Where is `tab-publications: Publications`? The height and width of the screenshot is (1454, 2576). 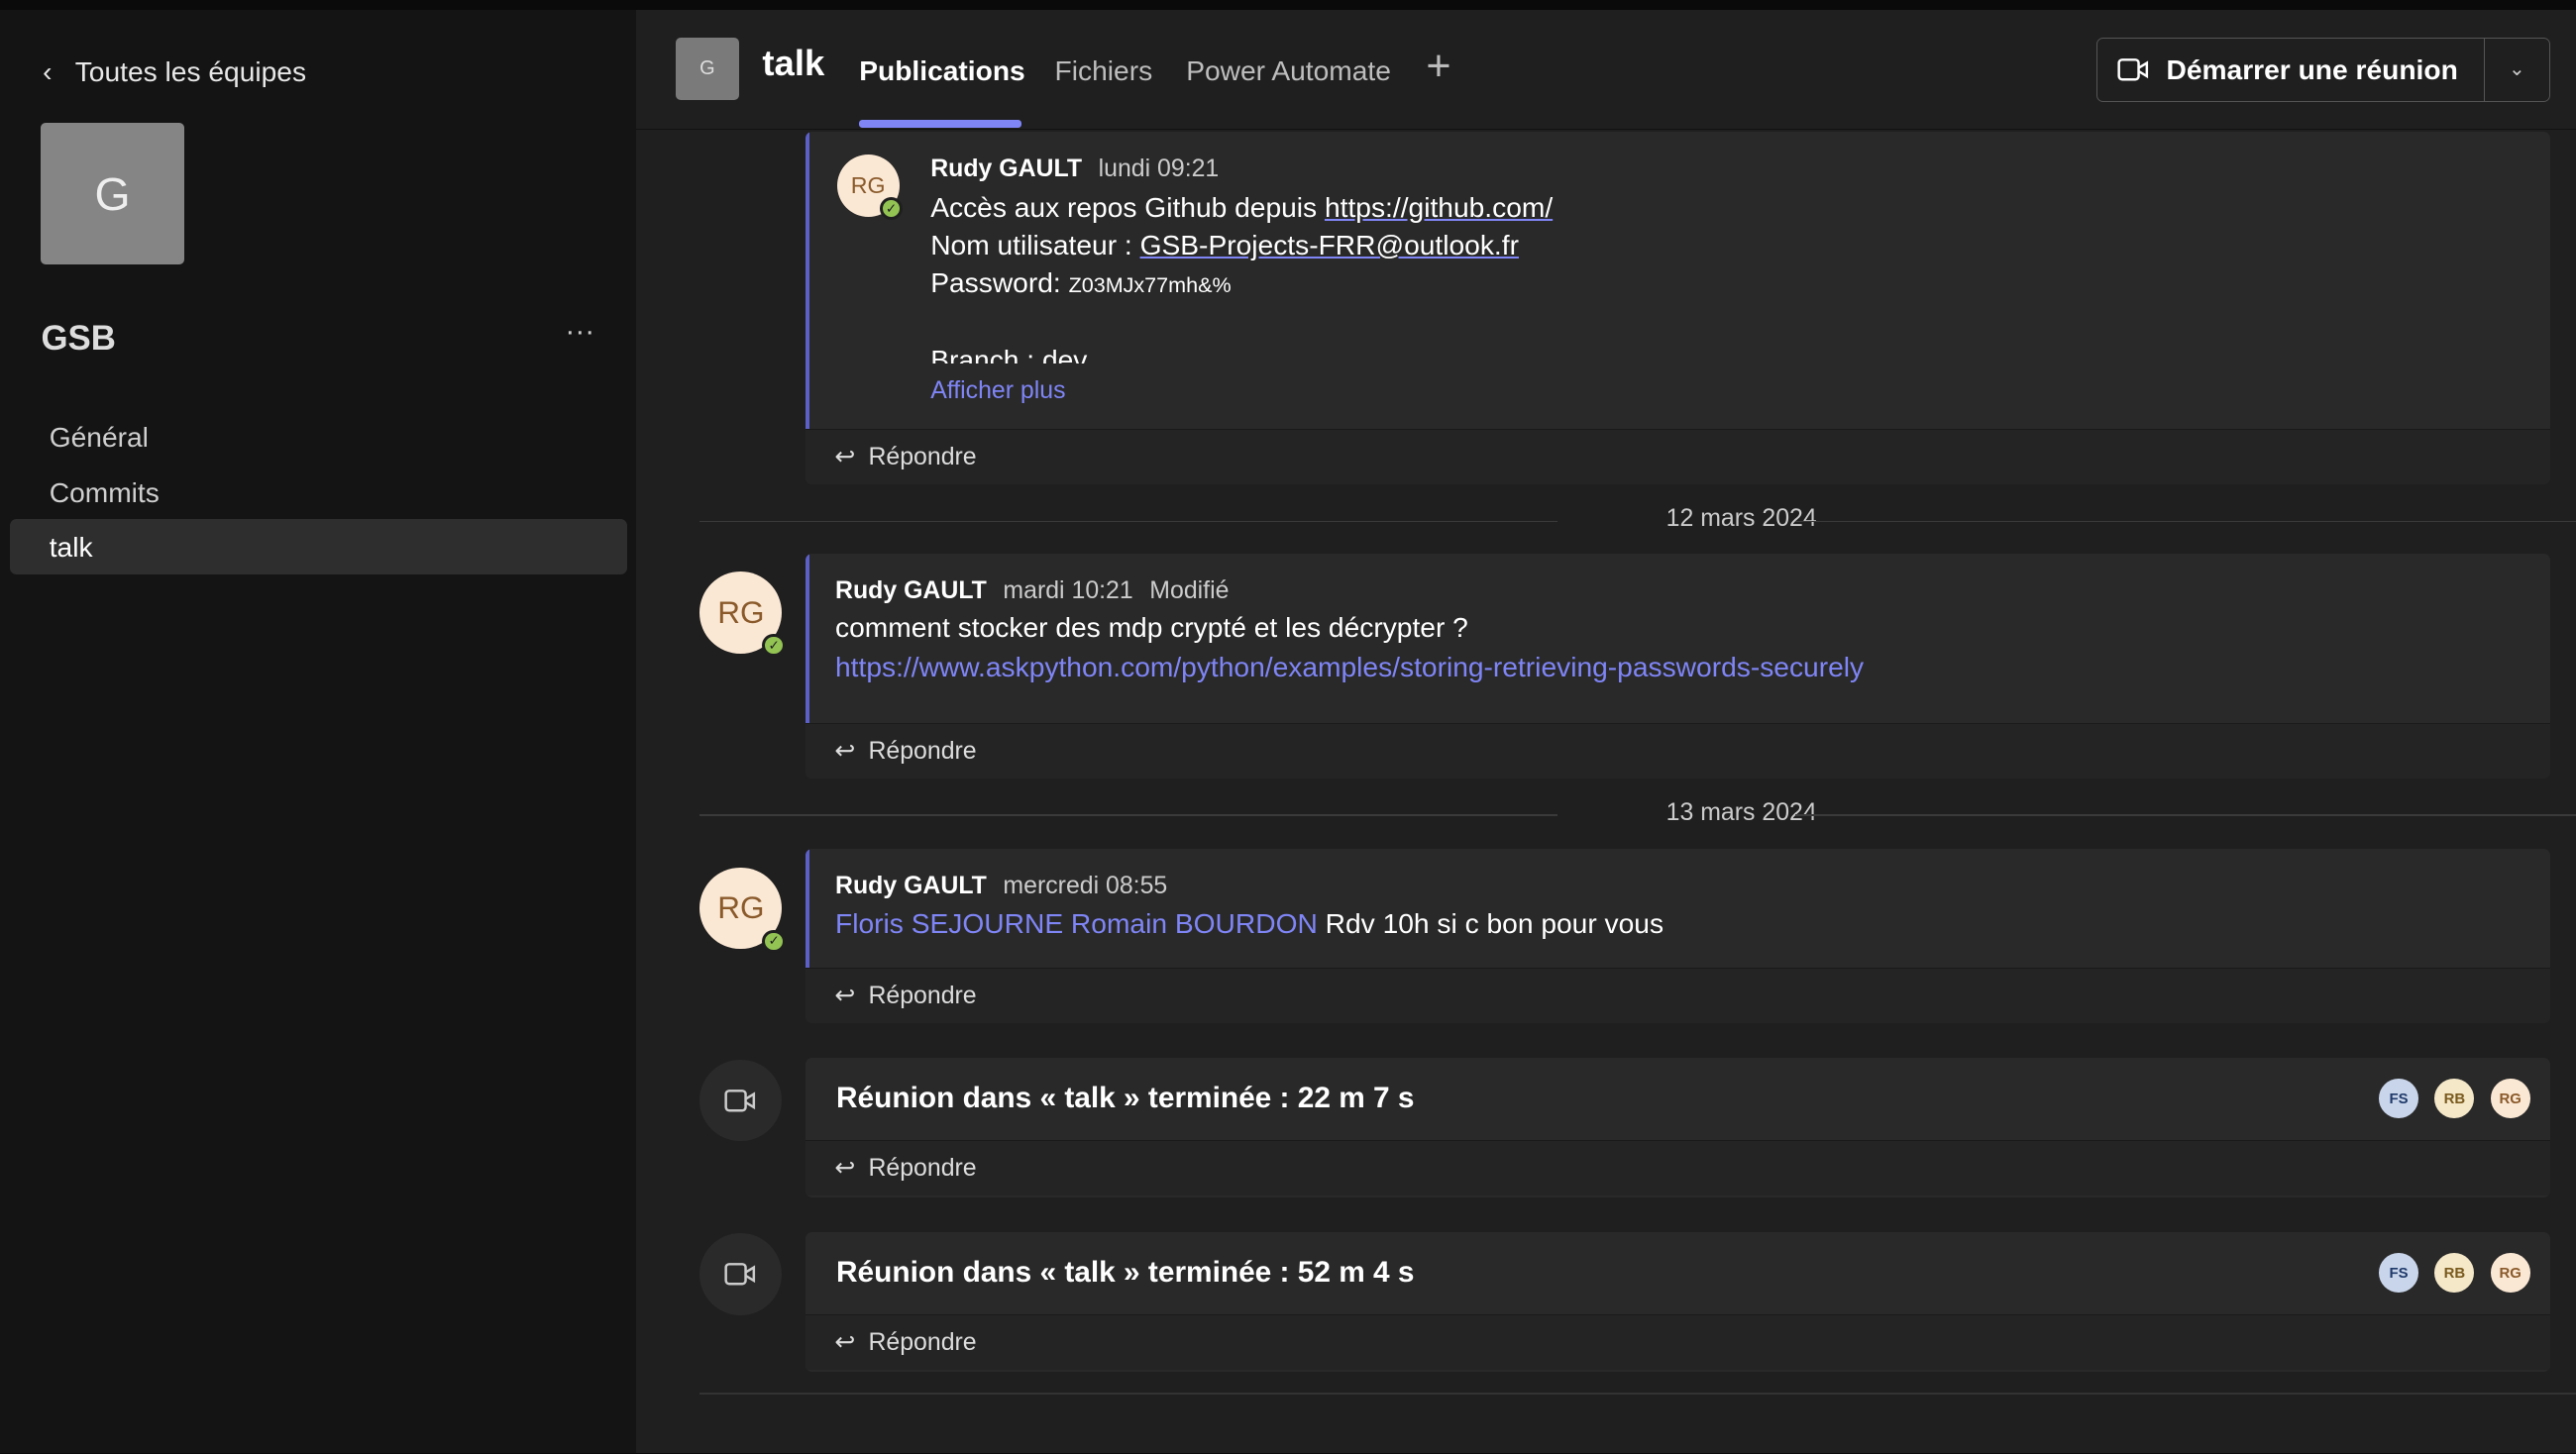
tab-publications: Publications is located at coordinates (942, 70).